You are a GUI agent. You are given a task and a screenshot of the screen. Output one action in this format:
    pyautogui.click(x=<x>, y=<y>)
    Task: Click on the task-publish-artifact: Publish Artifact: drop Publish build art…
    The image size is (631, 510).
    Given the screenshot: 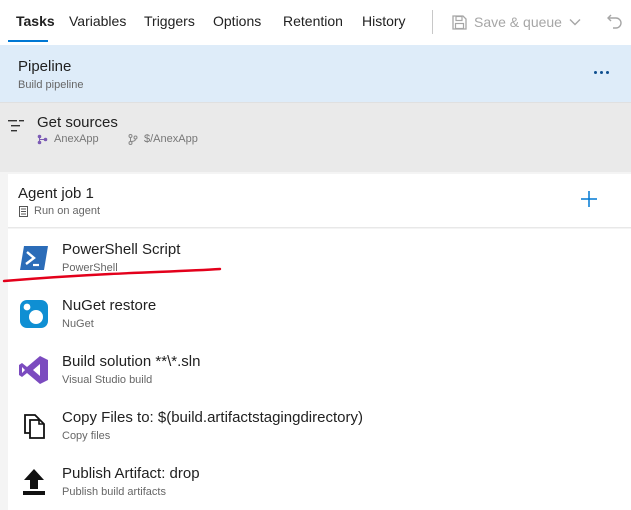 What is the action you would take?
    pyautogui.click(x=319, y=481)
    